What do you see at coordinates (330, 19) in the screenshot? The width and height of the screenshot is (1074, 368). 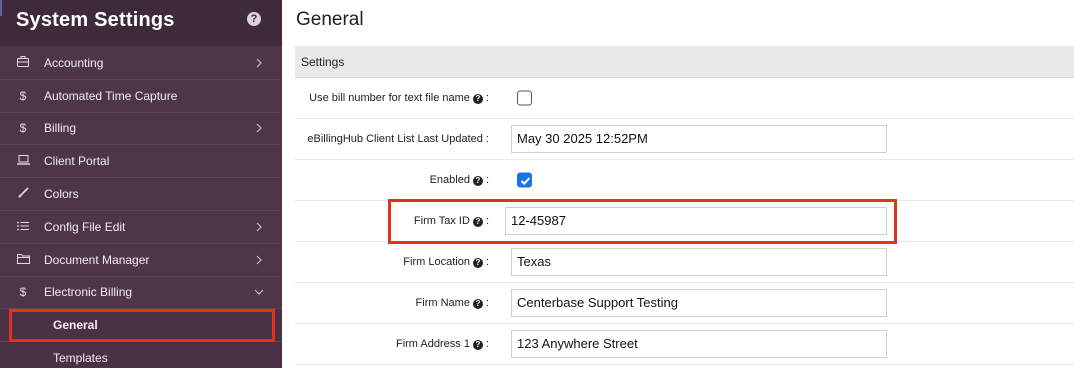 I see `page-title: General` at bounding box center [330, 19].